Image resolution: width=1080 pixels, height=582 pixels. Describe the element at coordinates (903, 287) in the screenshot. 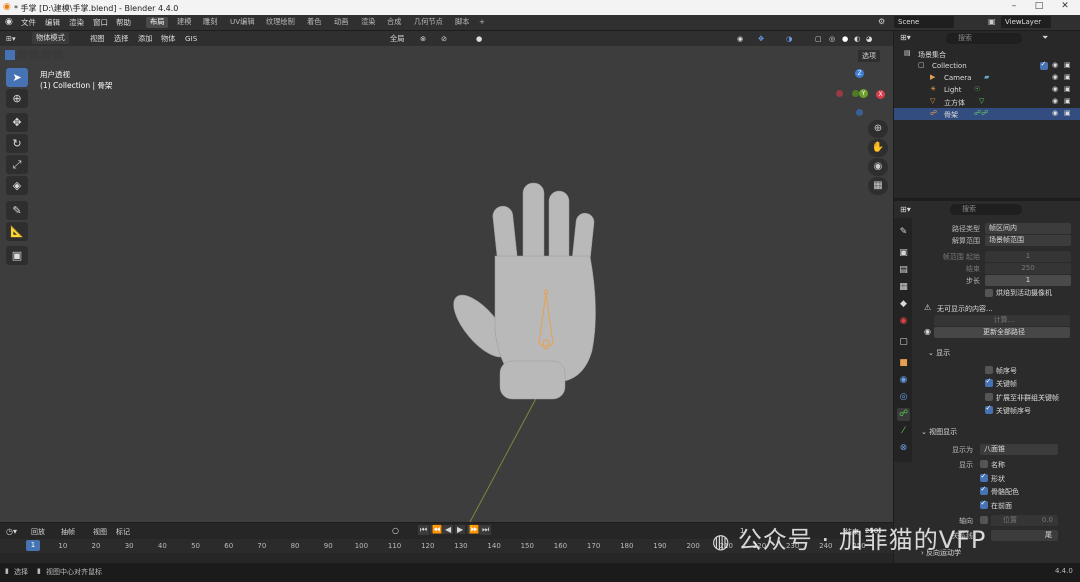

I see `view-layer-tab-icon: ▦` at that location.